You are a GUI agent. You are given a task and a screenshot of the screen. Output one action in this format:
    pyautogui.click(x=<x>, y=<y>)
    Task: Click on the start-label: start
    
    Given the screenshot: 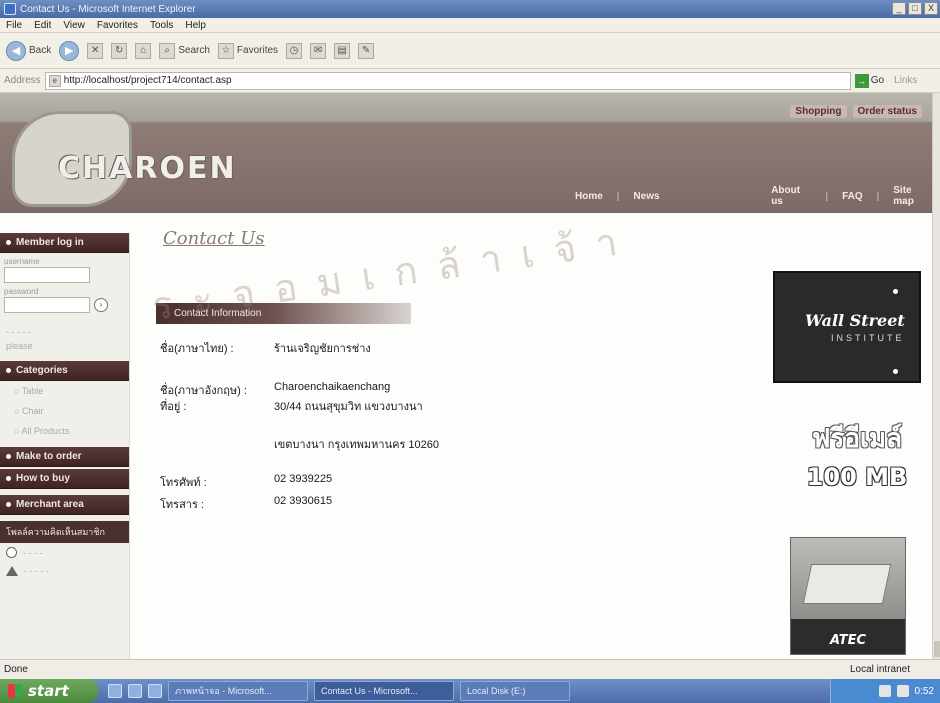 What is the action you would take?
    pyautogui.click(x=48, y=691)
    